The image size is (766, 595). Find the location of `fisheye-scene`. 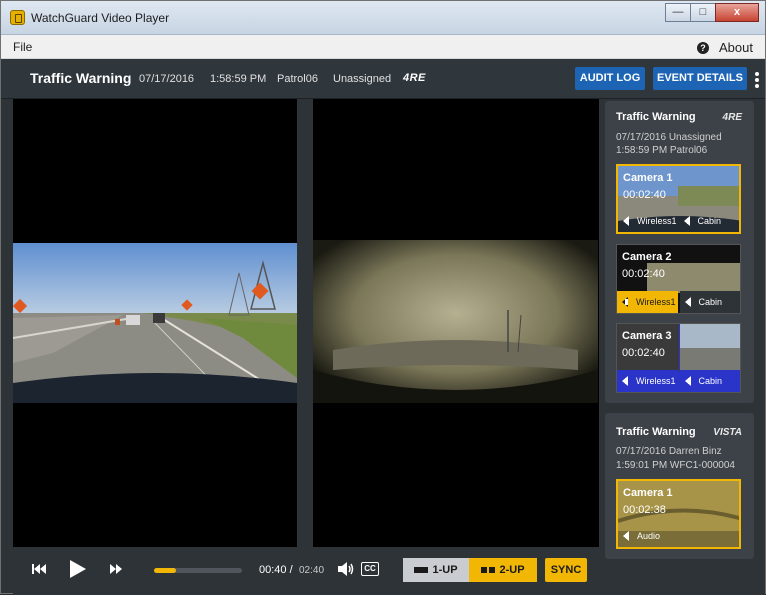

fisheye-scene is located at coordinates (455, 321).